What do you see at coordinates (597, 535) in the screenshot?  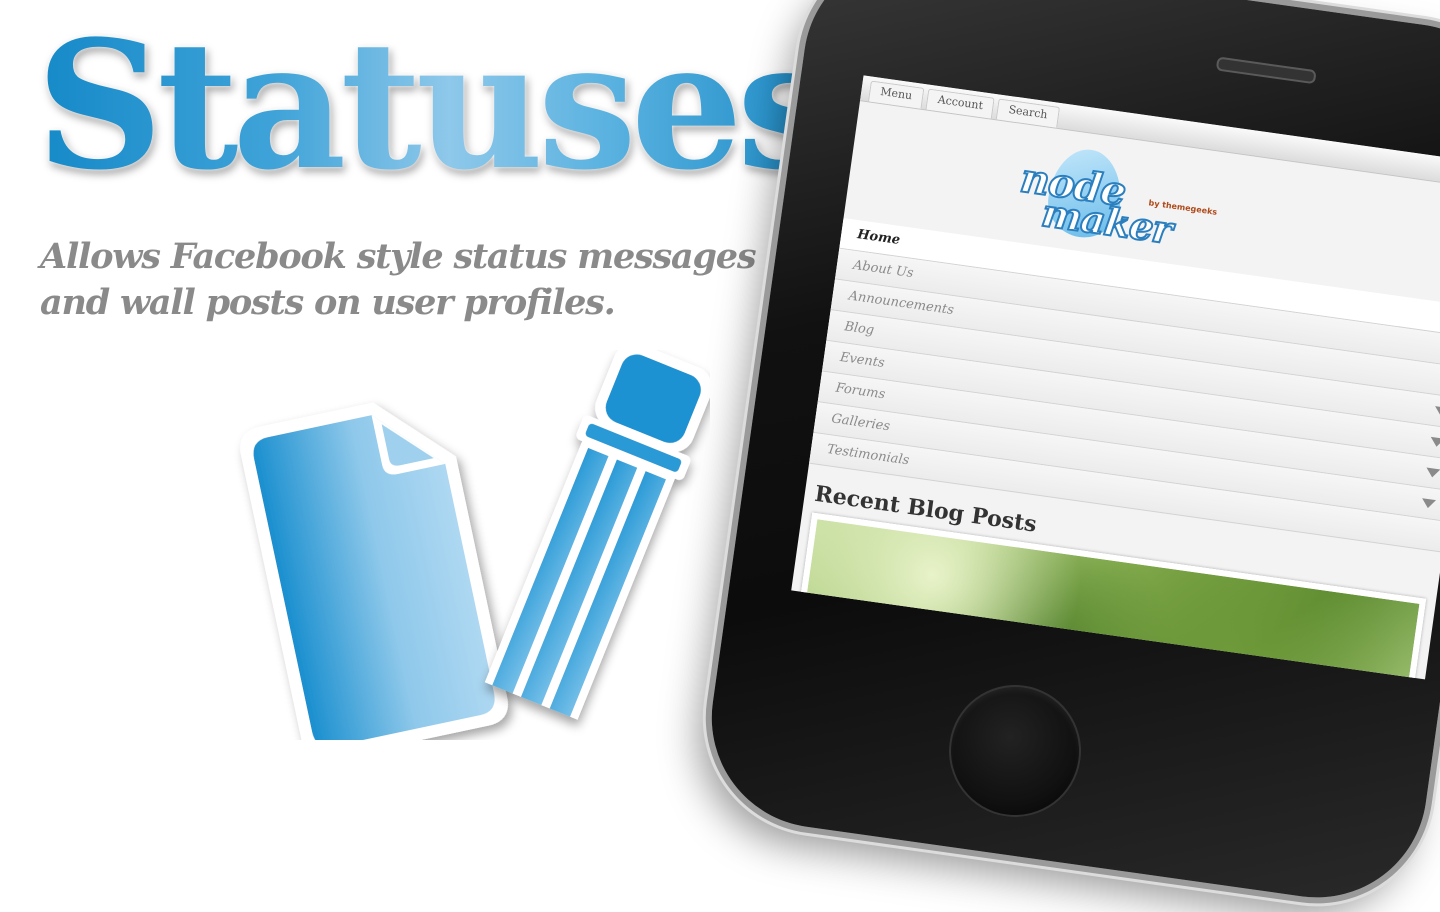 I see `pencil-icon` at bounding box center [597, 535].